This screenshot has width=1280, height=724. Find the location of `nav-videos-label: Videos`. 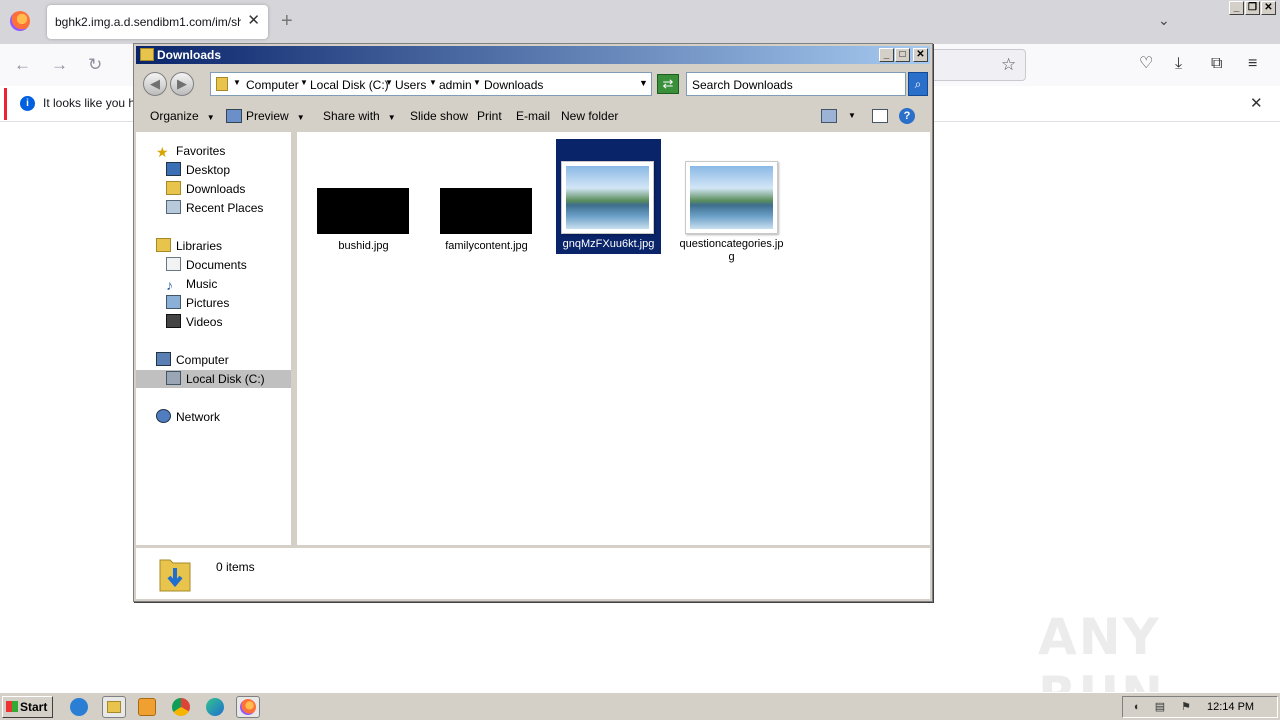

nav-videos-label: Videos is located at coordinates (204, 322).